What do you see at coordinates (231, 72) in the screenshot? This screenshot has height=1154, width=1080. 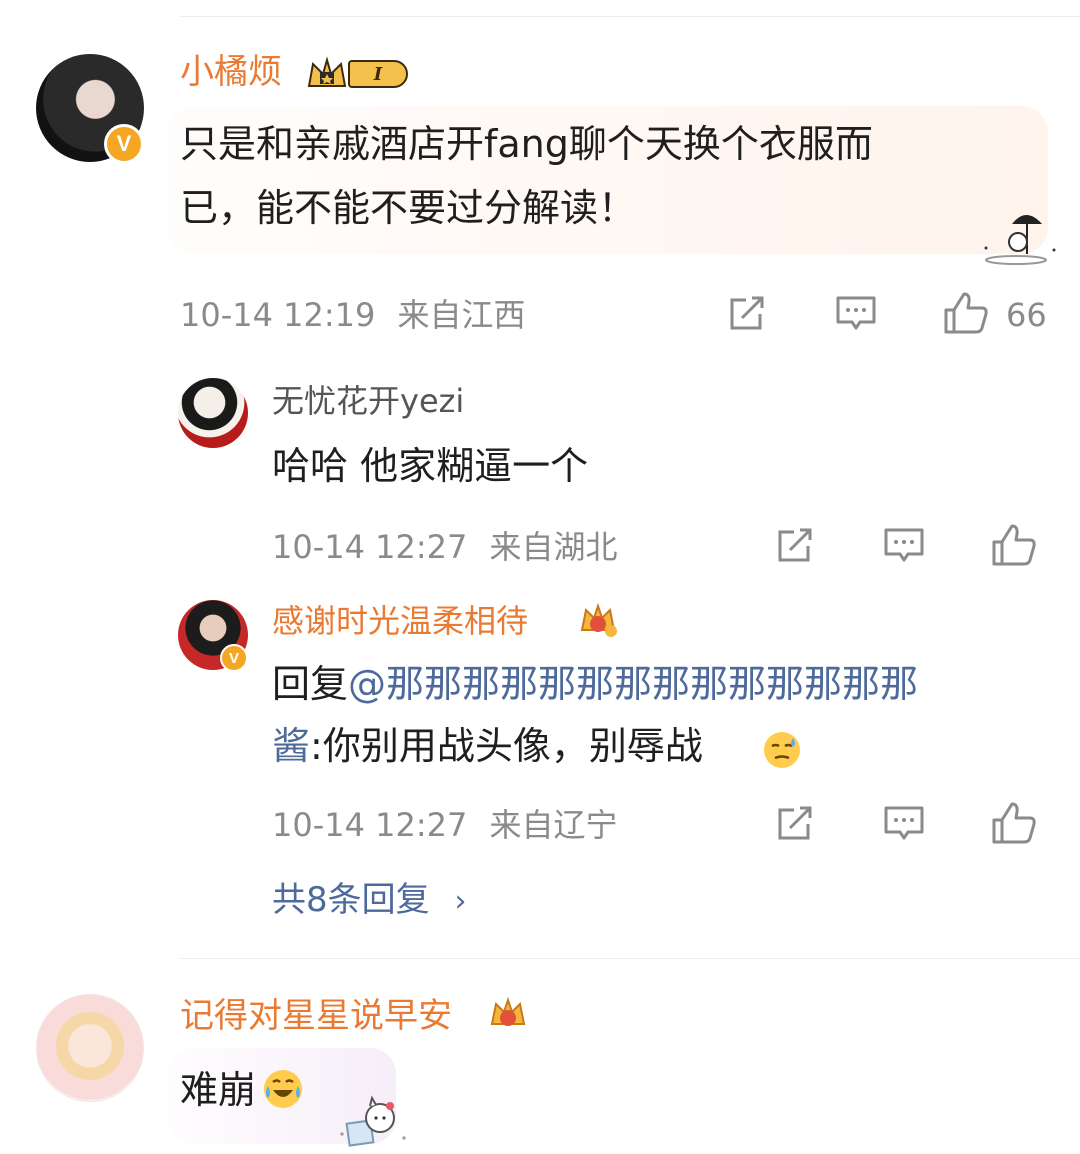 I see `username: 小橘烦` at bounding box center [231, 72].